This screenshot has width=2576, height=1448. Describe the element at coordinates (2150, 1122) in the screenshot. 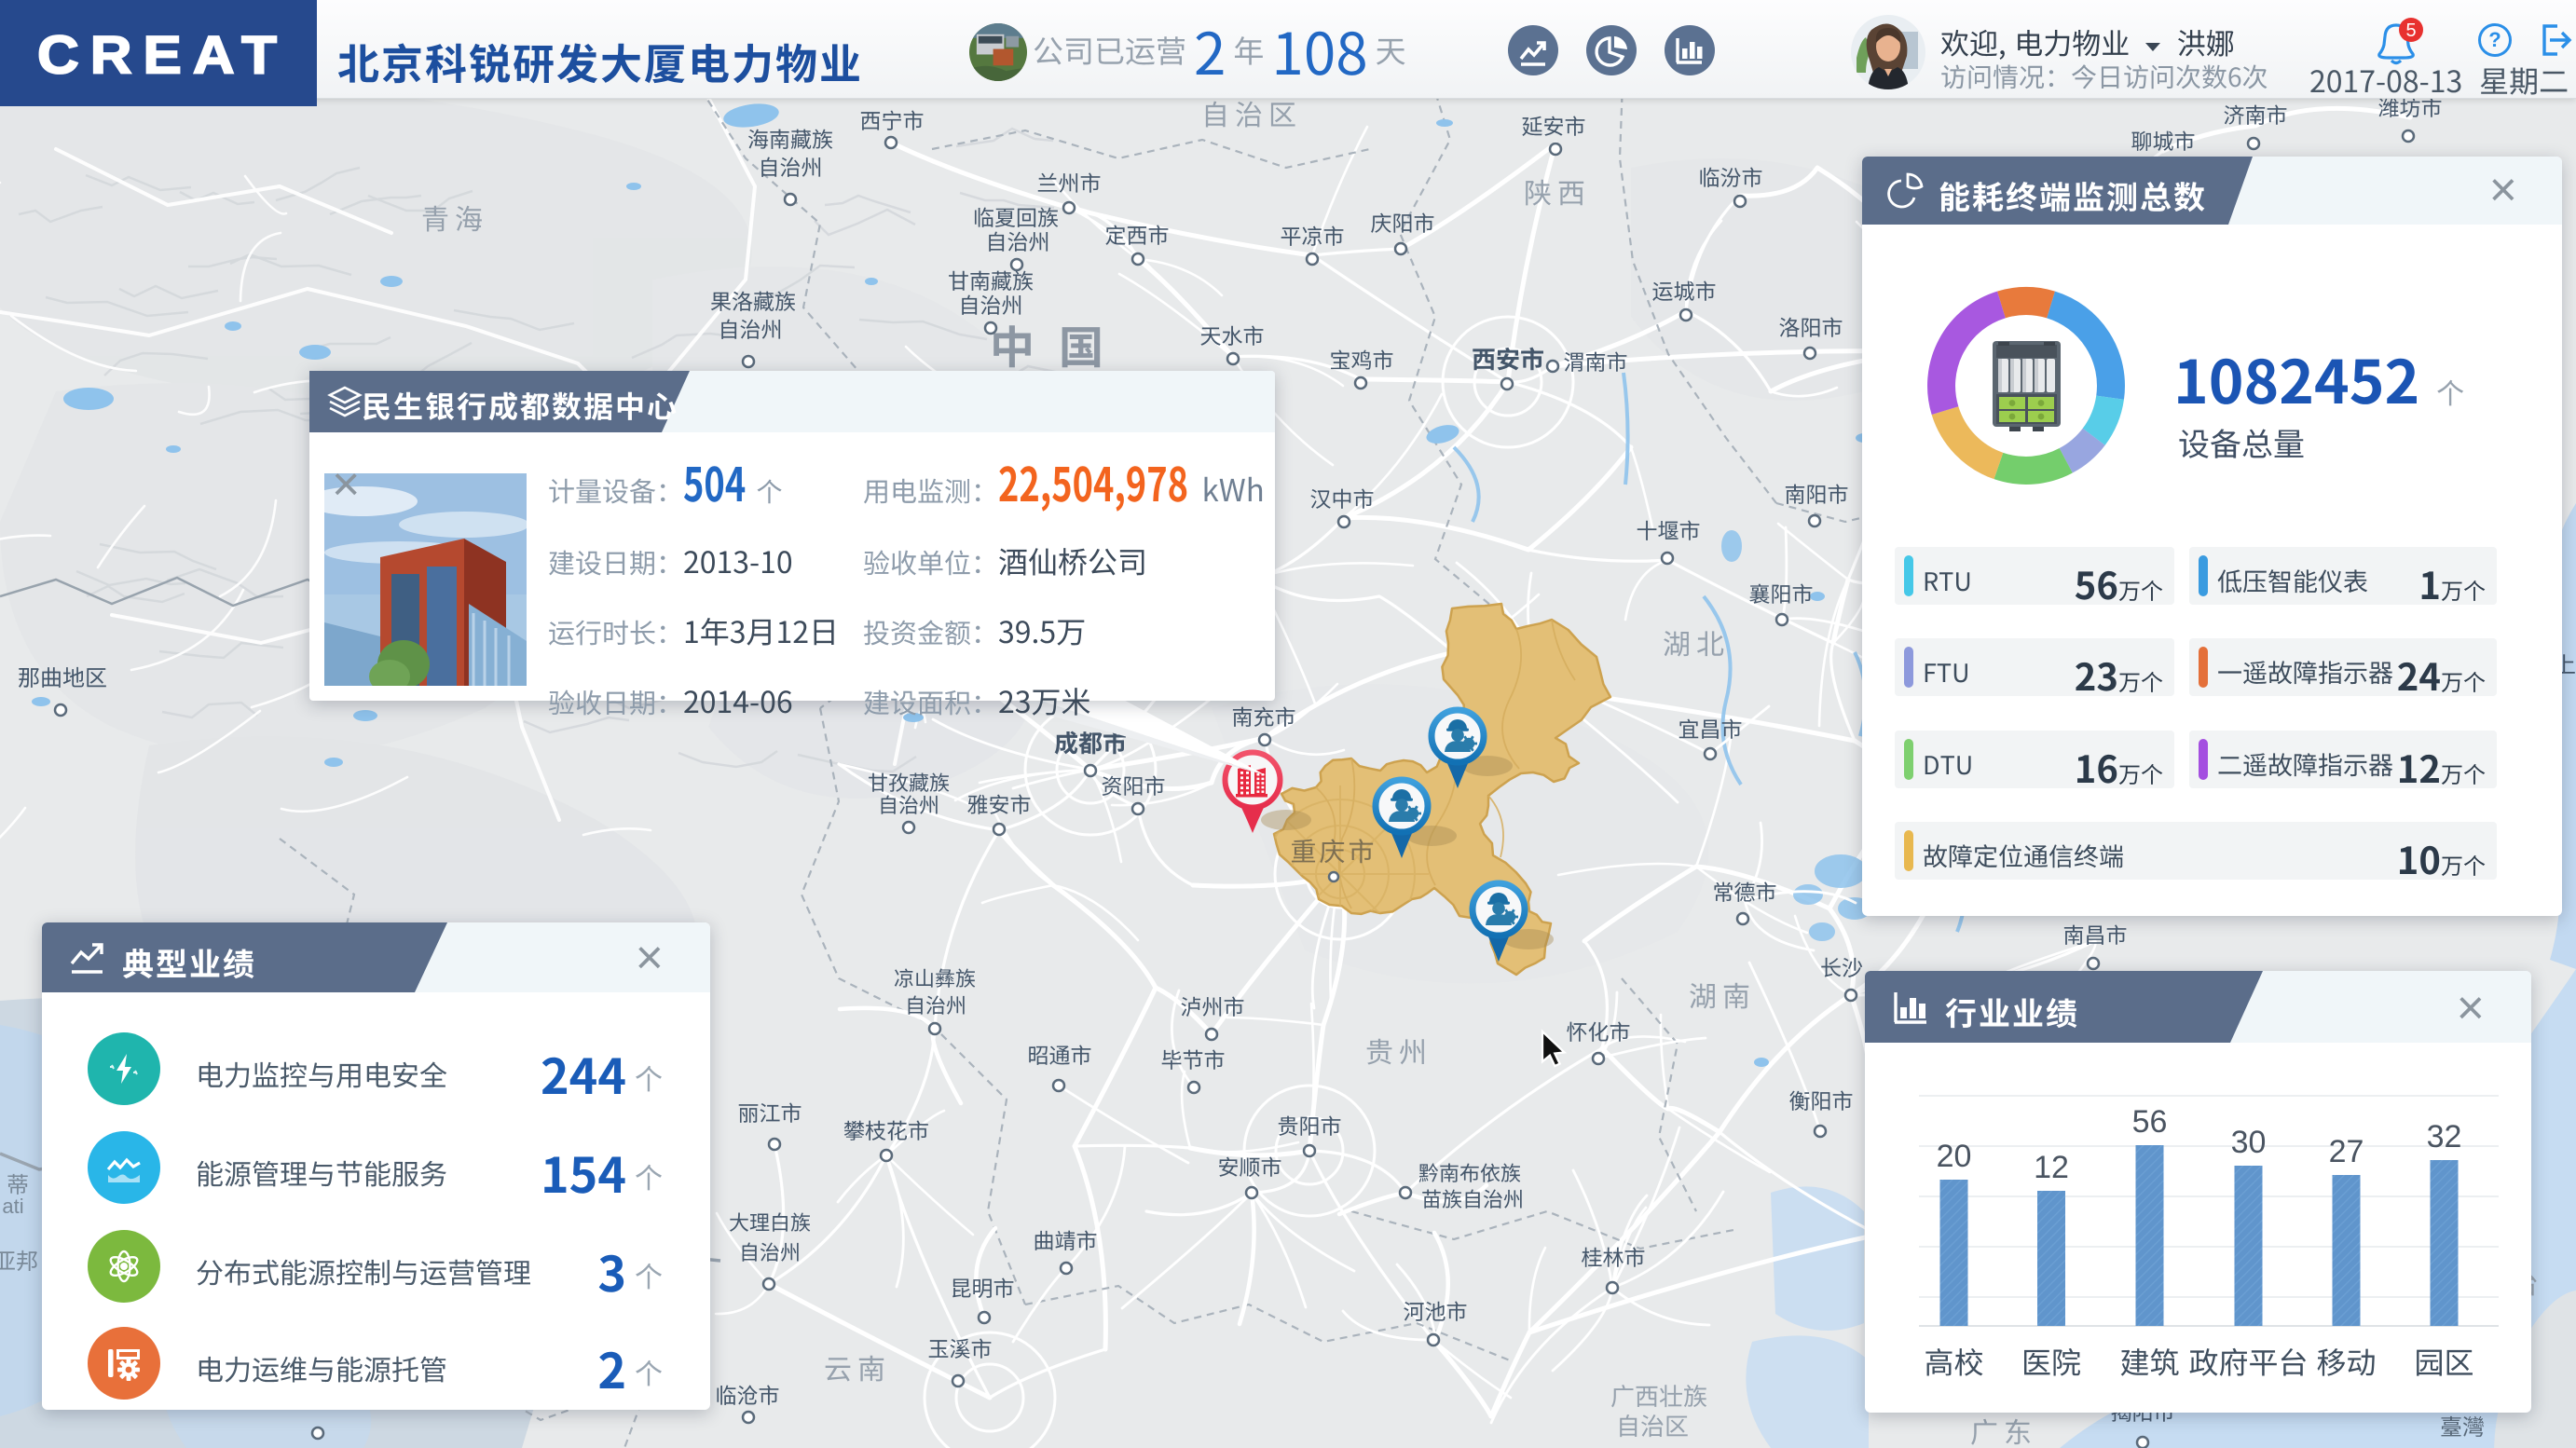

I see `svg-text: 56` at that location.